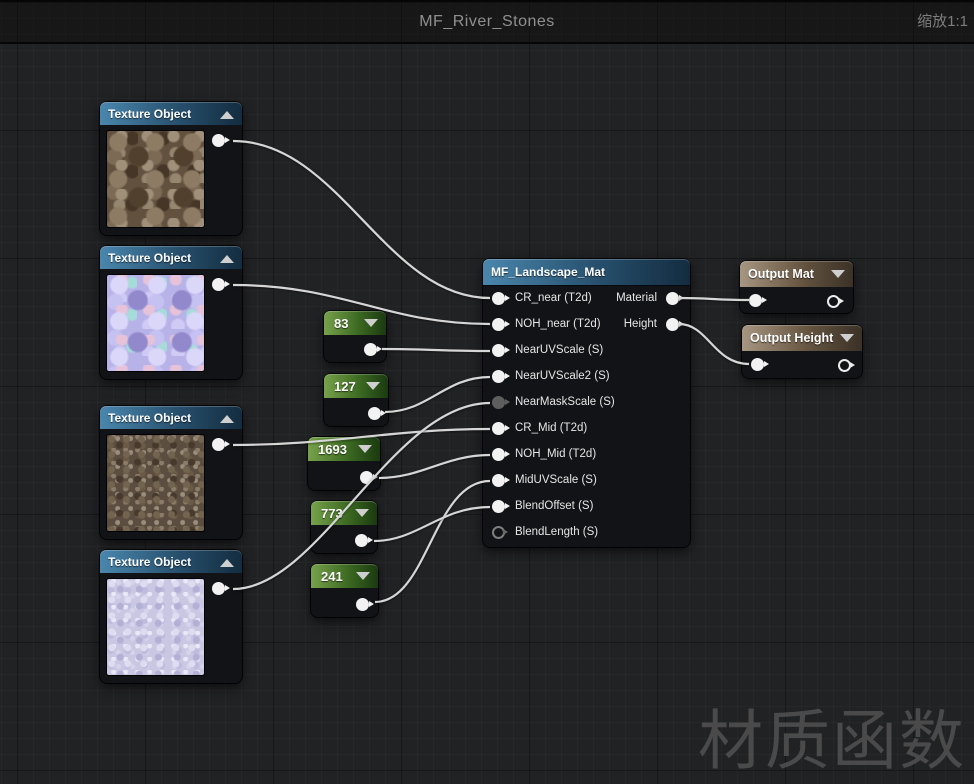 The image size is (974, 784). What do you see at coordinates (551, 428) in the screenshot?
I see `pin-label: CR_Mid (T2d)` at bounding box center [551, 428].